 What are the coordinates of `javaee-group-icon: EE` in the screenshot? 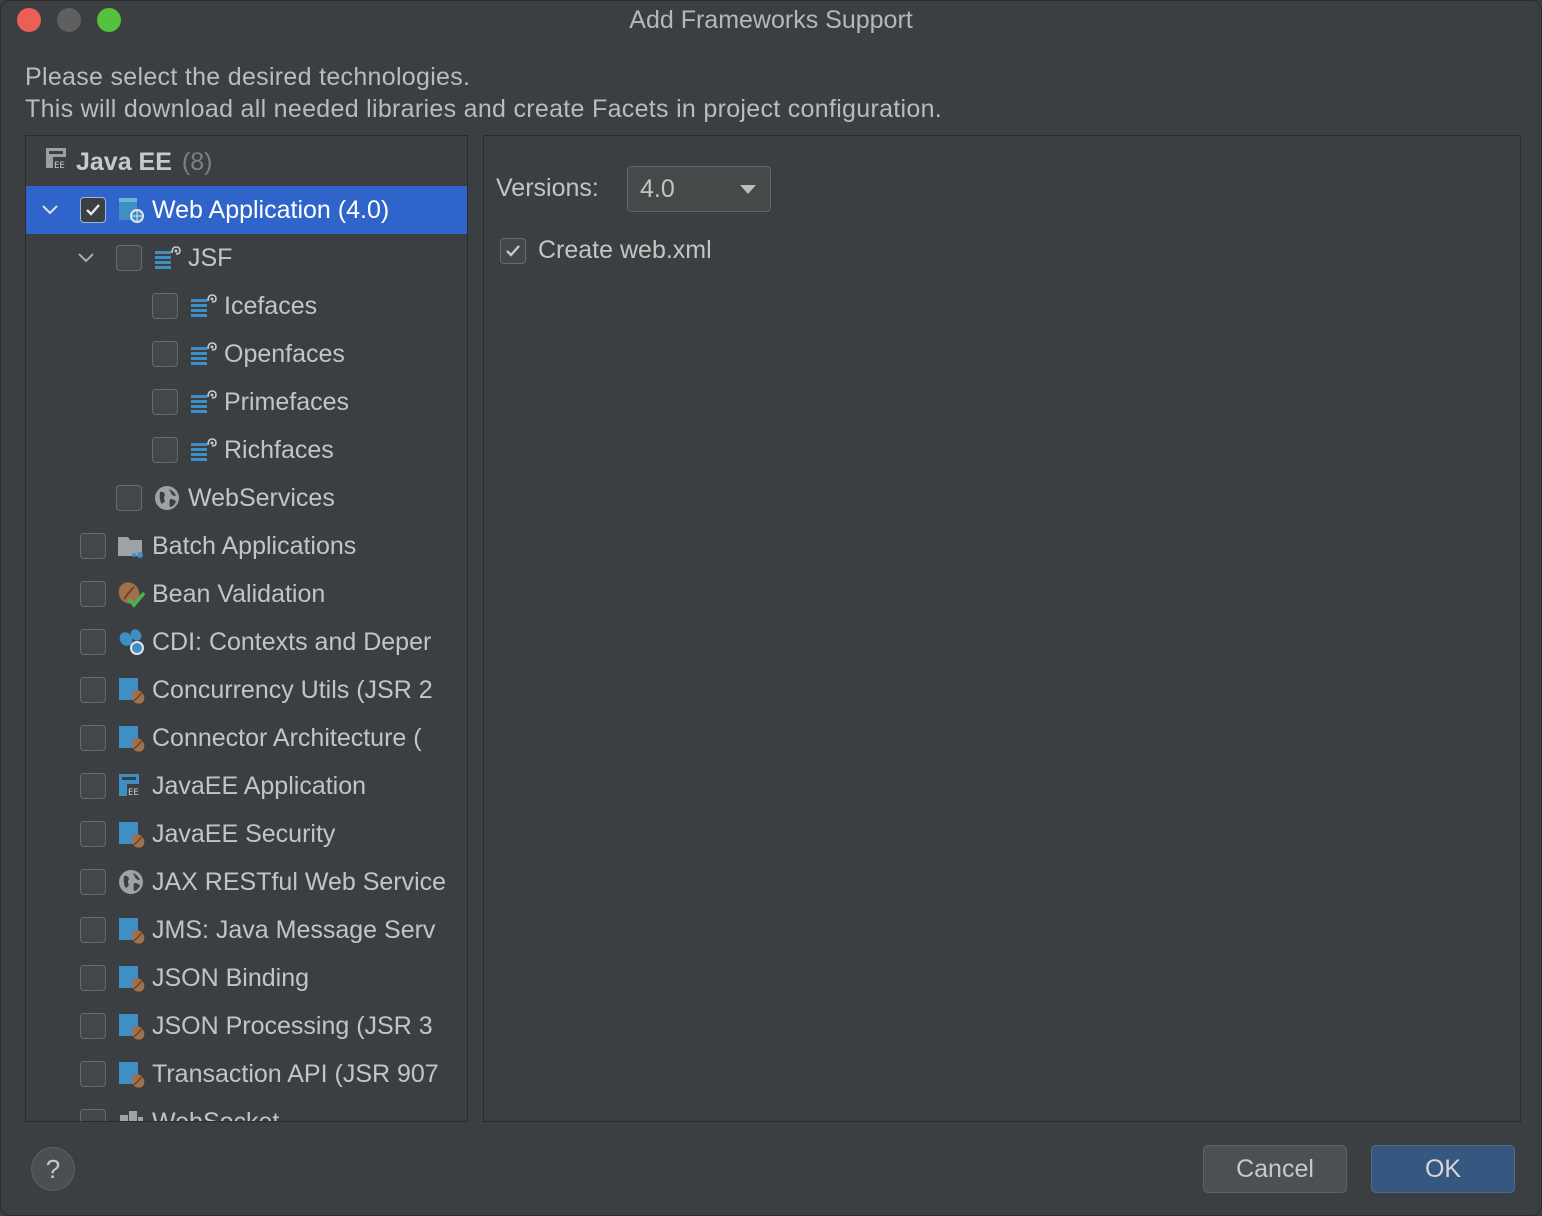 It's located at (57, 162).